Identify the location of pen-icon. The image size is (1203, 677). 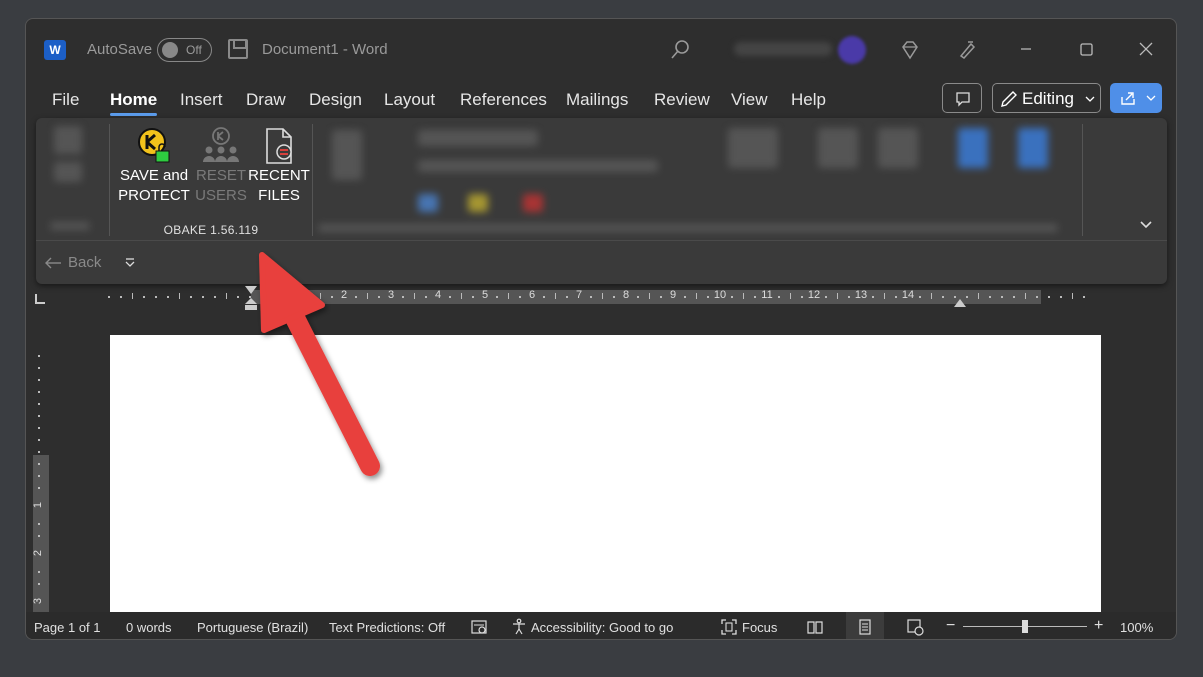
(967, 50).